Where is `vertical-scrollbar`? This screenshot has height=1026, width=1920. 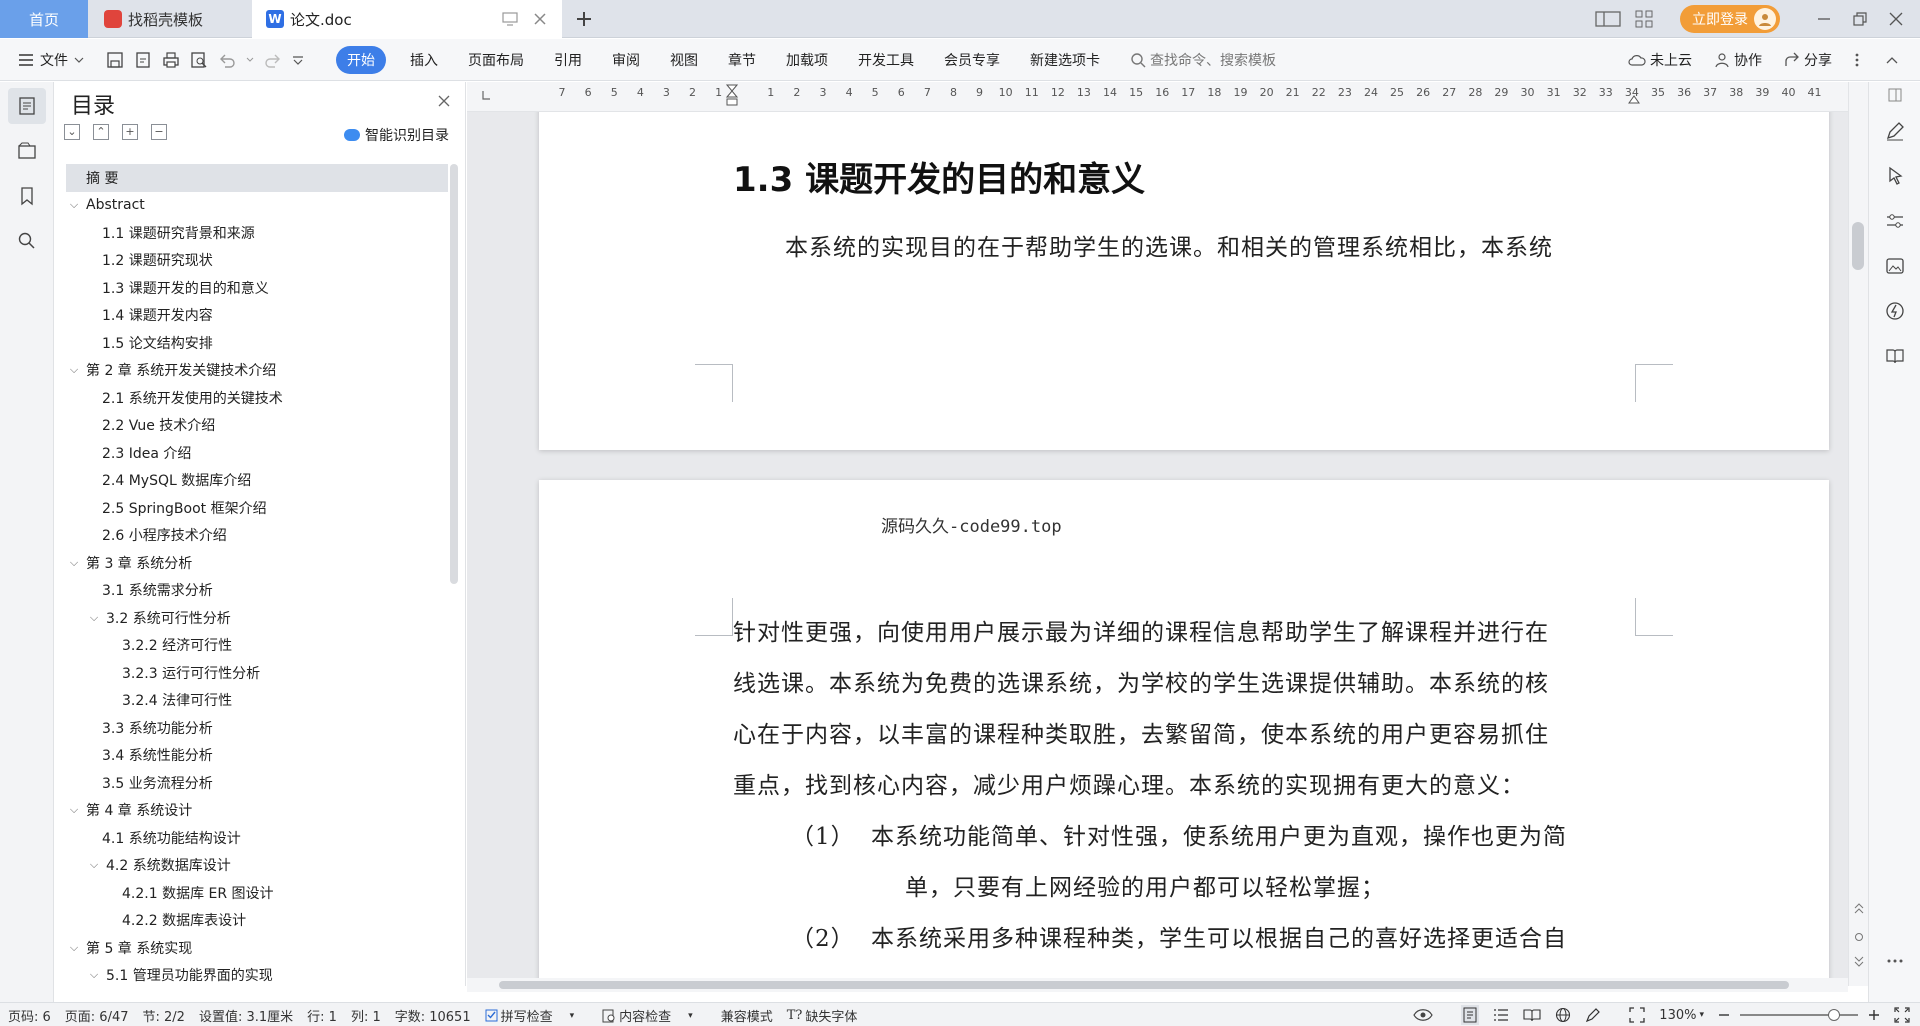
vertical-scrollbar is located at coordinates (1858, 534).